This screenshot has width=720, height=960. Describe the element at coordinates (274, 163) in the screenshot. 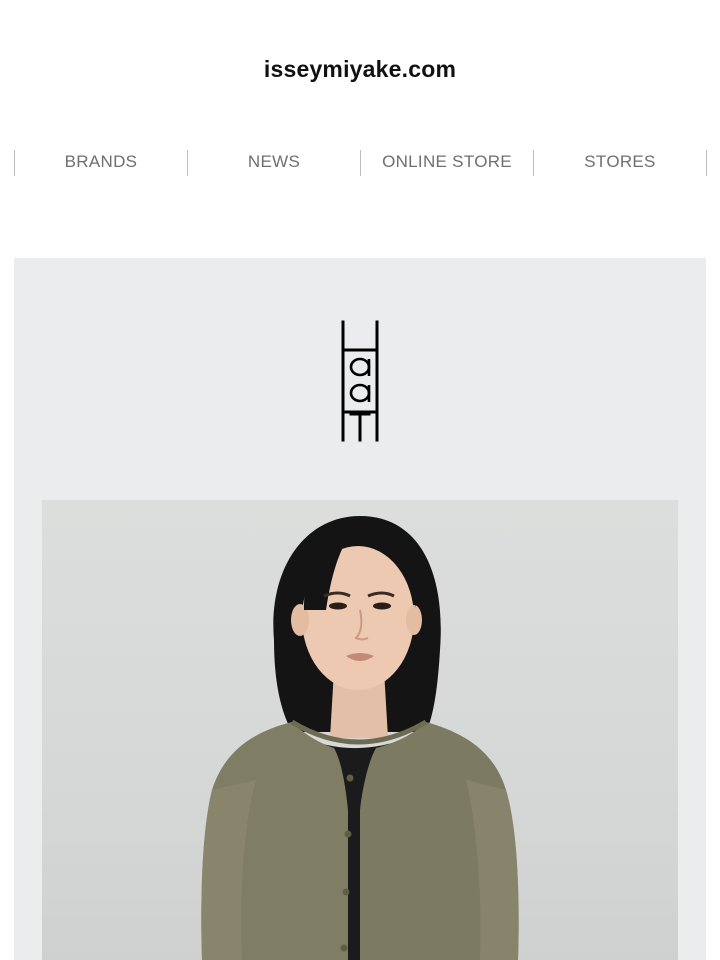

I see `nav-item-news: NEWS` at that location.